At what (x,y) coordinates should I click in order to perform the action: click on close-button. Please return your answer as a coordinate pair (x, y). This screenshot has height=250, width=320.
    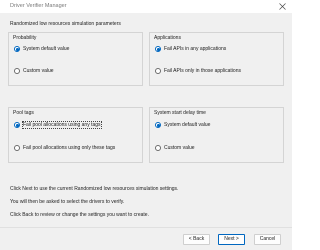
    Looking at the image, I should click on (283, 6).